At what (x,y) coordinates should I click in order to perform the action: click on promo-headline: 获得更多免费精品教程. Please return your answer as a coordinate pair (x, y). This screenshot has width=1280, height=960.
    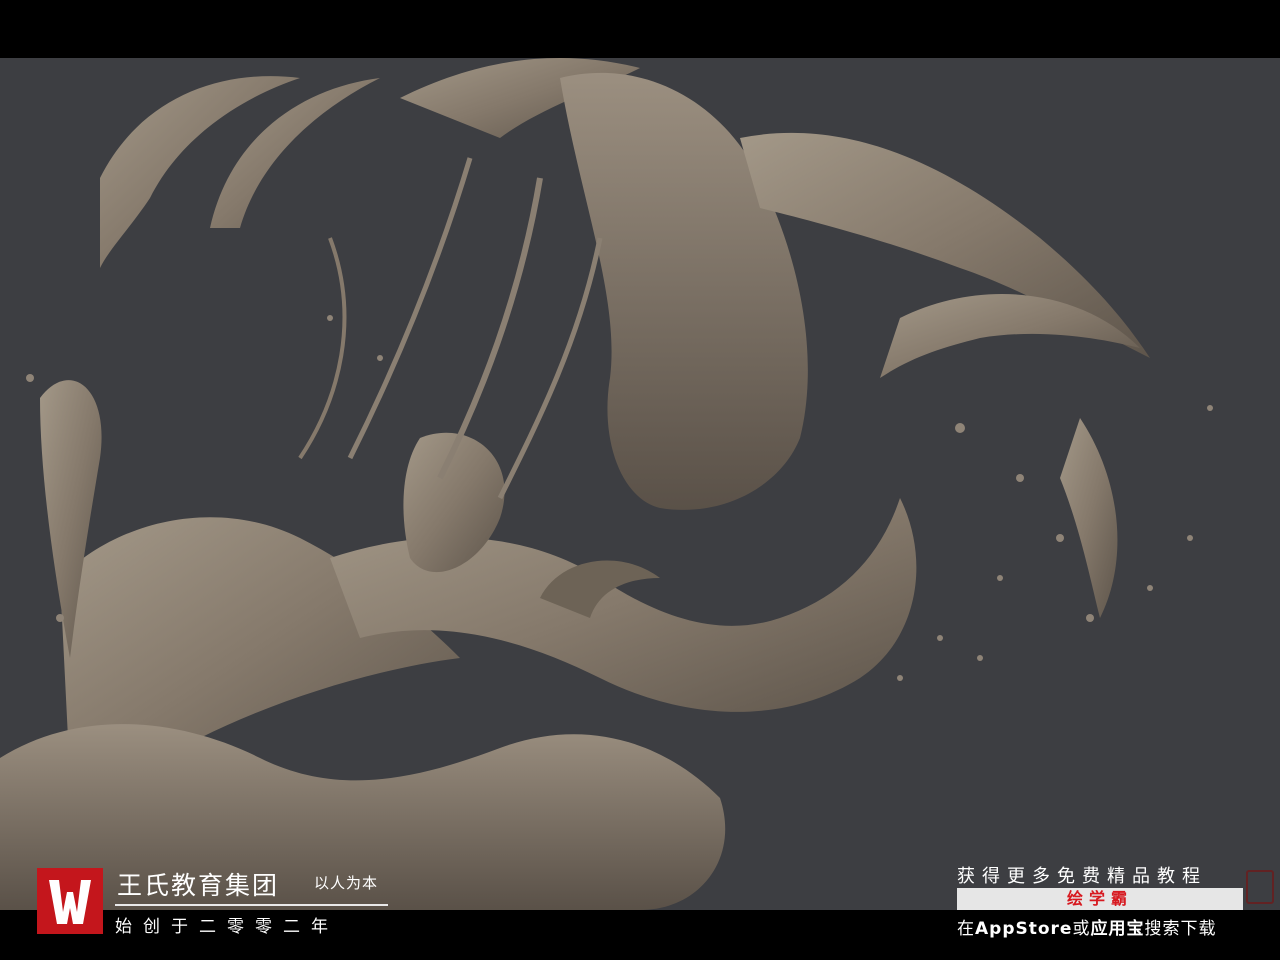
    Looking at the image, I should click on (1082, 876).